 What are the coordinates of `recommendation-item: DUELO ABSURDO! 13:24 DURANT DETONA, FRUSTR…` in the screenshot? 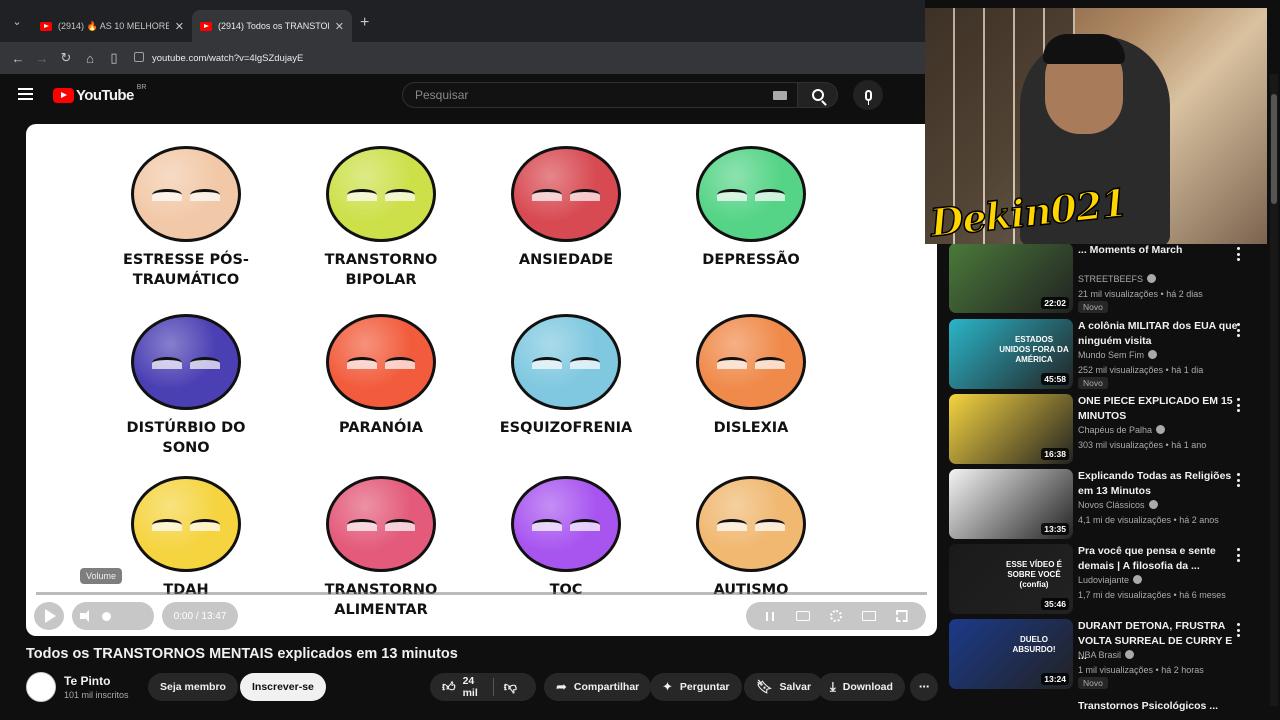 It's located at (1104, 655).